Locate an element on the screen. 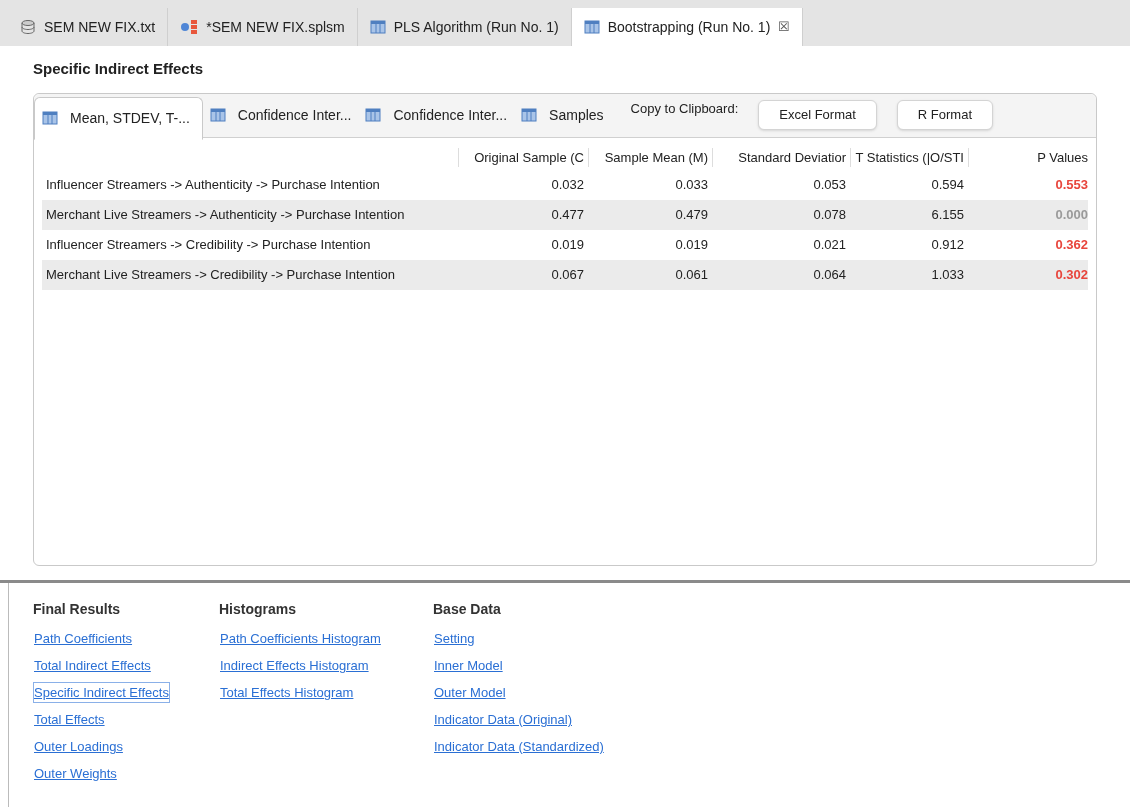 The image size is (1130, 807). value-cell-text: 0.078 is located at coordinates (829, 214).